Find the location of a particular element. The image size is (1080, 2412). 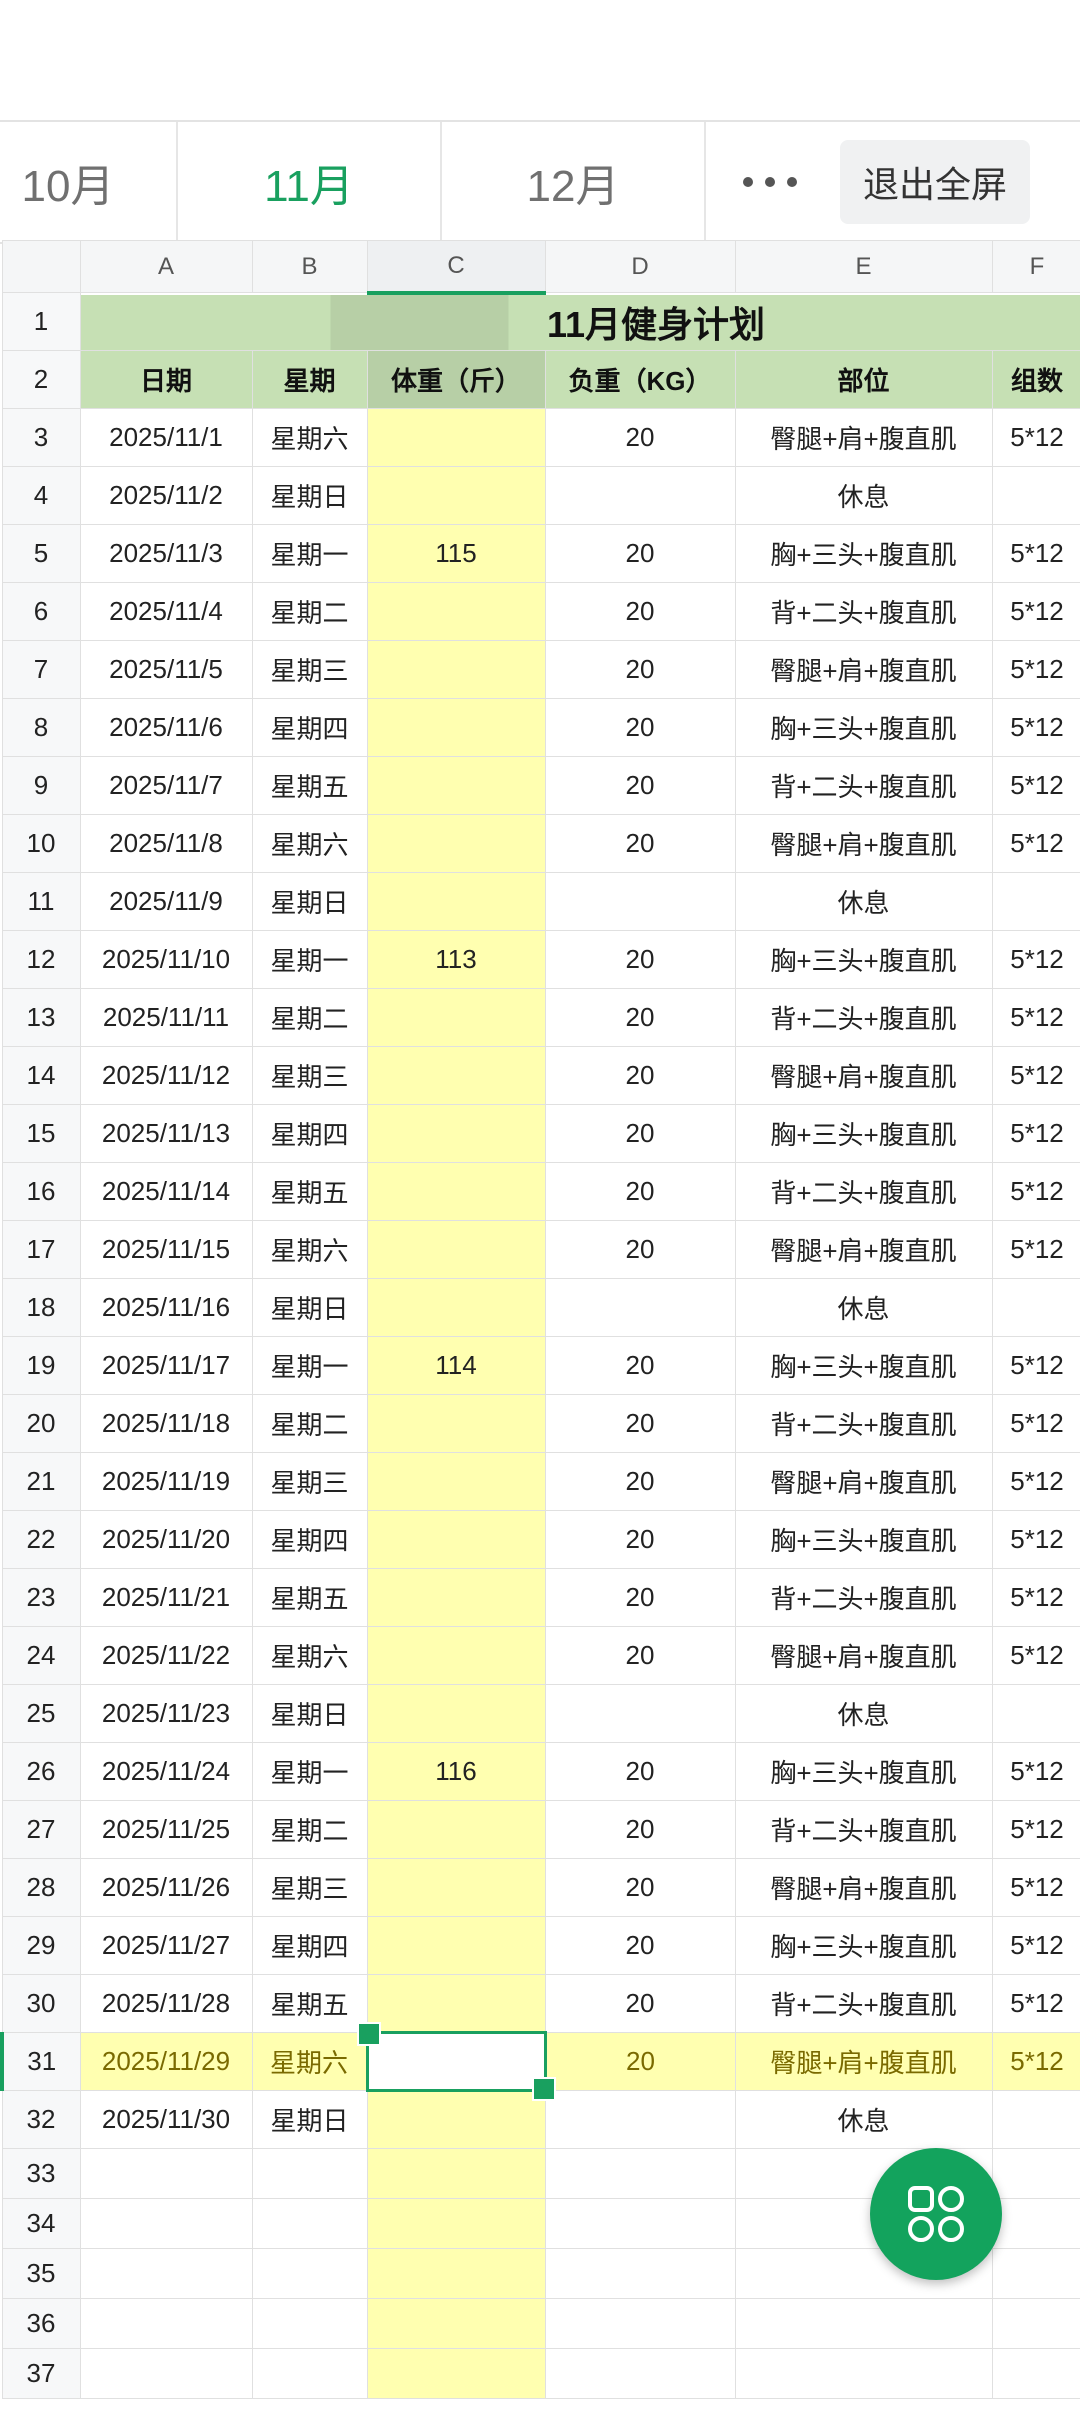

sheet-title: 11月健身计划 is located at coordinates (579, 321).